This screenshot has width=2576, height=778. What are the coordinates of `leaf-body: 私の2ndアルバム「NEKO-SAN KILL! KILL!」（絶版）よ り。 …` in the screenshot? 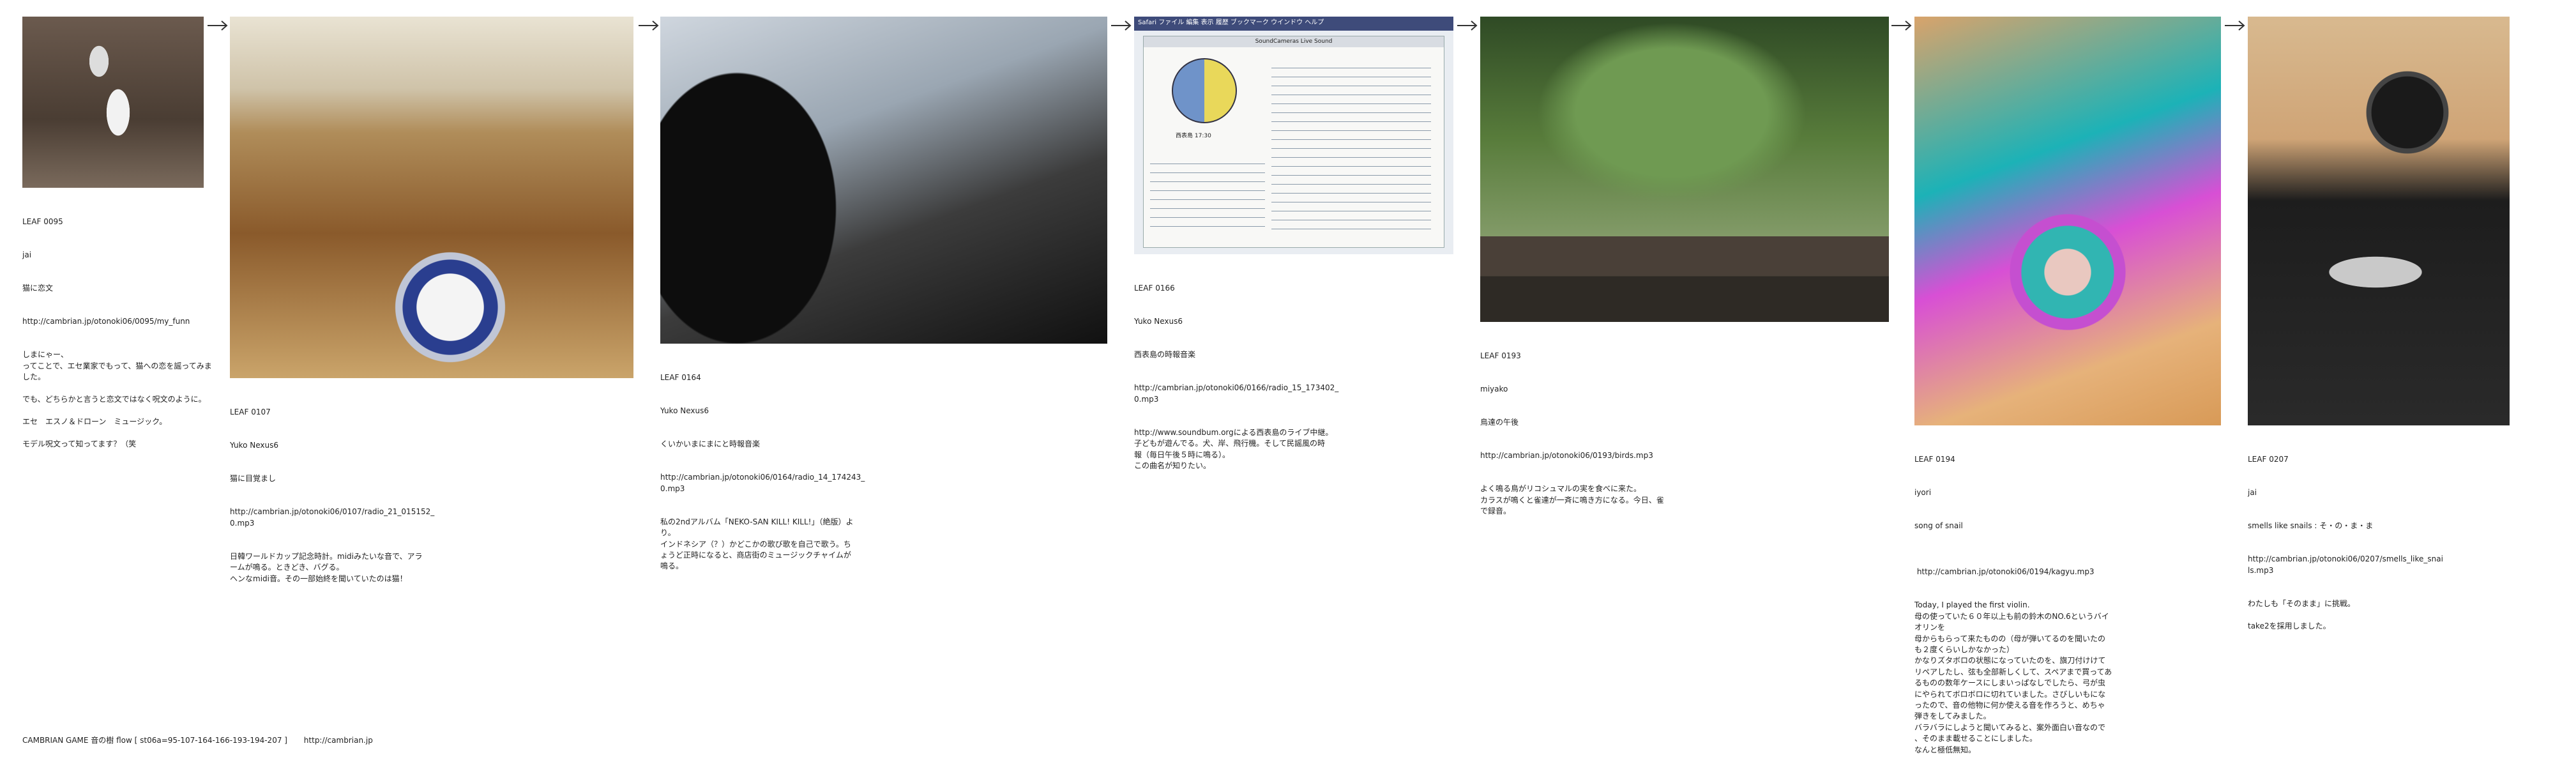 It's located at (757, 544).